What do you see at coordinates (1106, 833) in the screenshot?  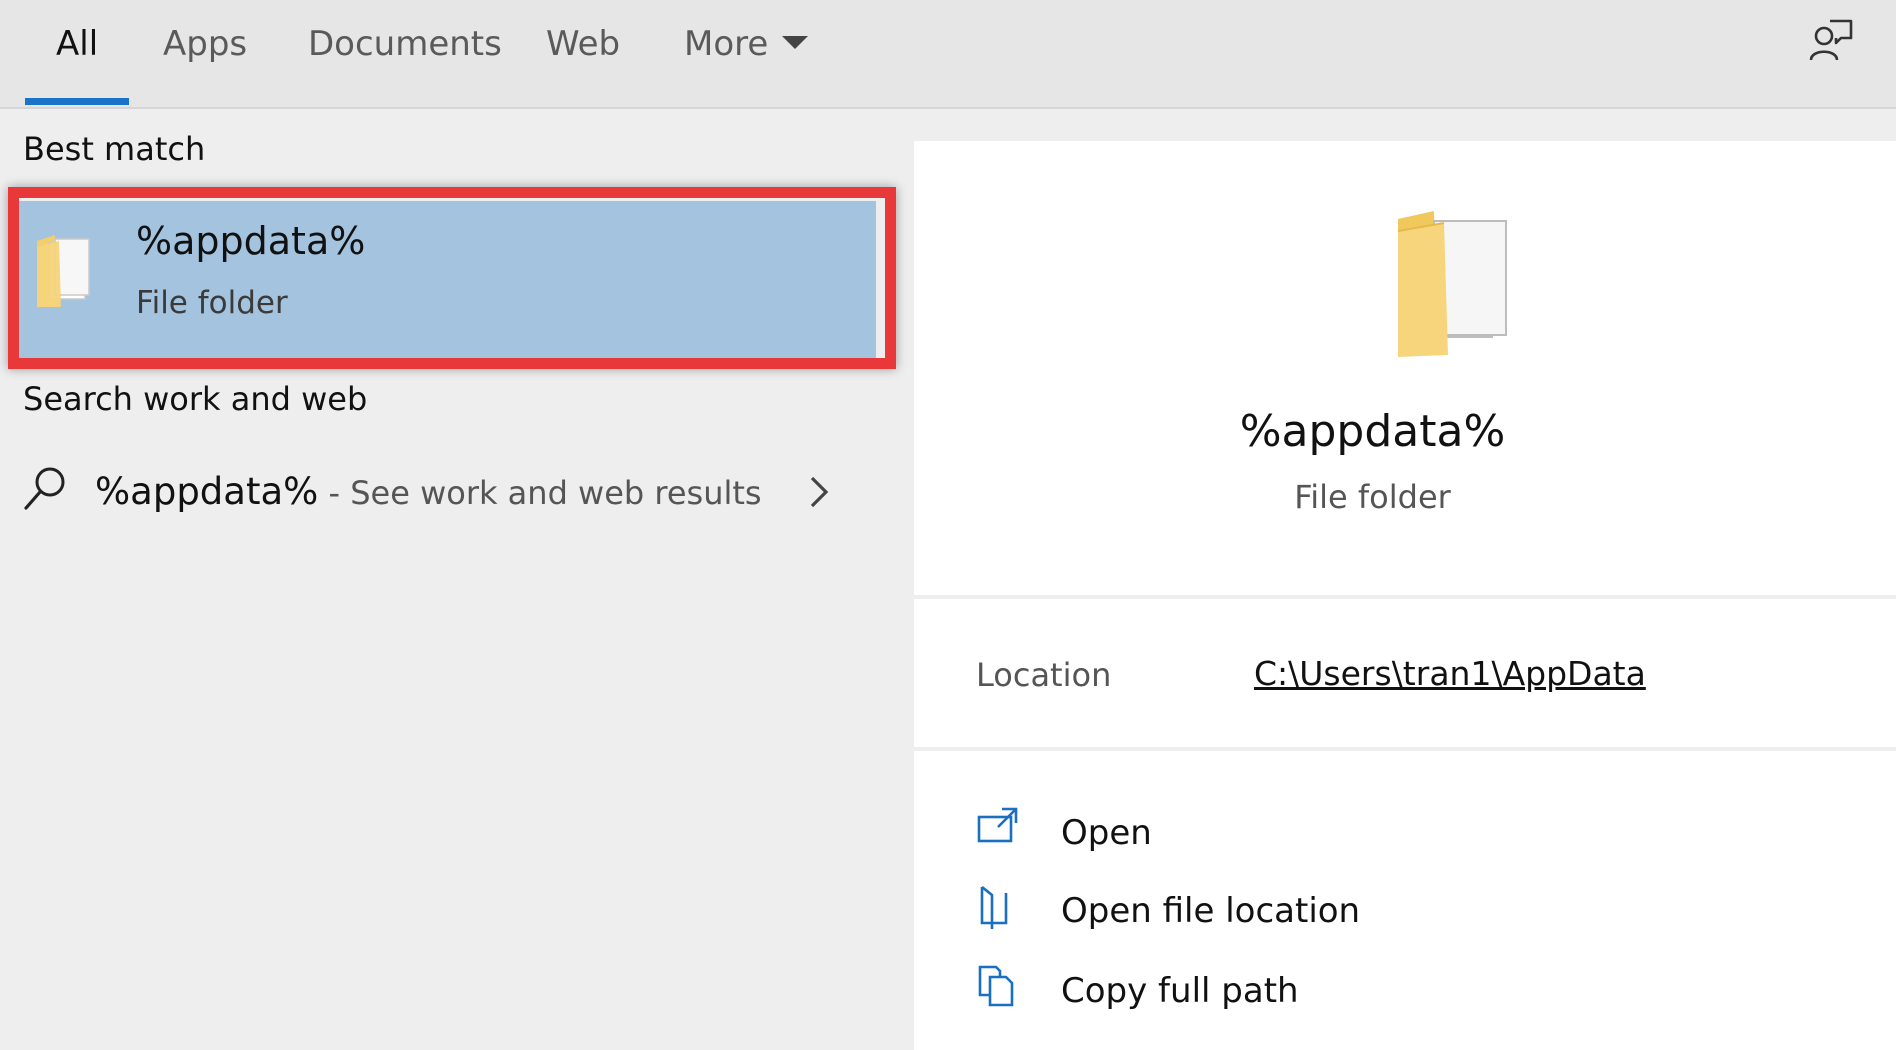 I see `open-label: Open` at bounding box center [1106, 833].